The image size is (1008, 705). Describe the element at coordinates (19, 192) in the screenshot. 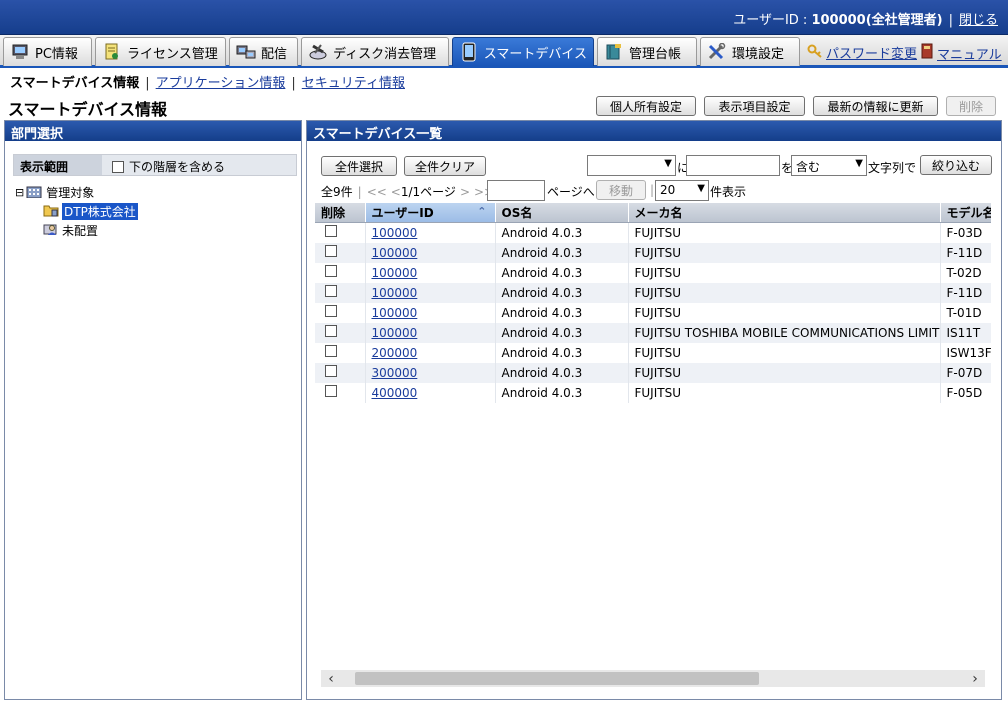

I see `collapse-toggle-icon: ⊟` at that location.